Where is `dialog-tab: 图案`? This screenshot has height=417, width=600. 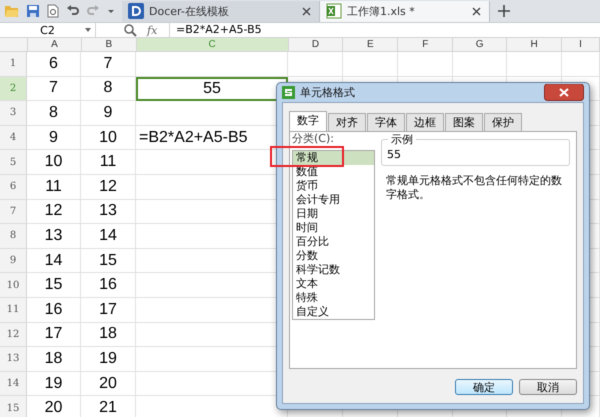 dialog-tab: 图案 is located at coordinates (464, 122).